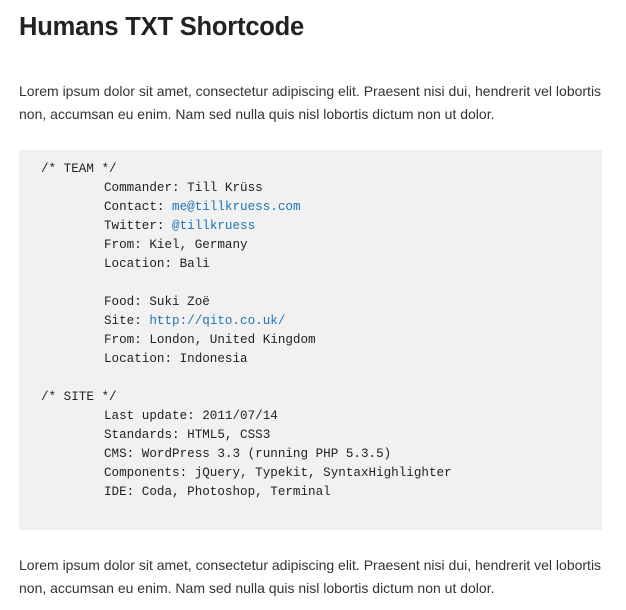 The height and width of the screenshot is (610, 626). I want to click on contact-email-link: me@tillkruess.com, so click(236, 207).